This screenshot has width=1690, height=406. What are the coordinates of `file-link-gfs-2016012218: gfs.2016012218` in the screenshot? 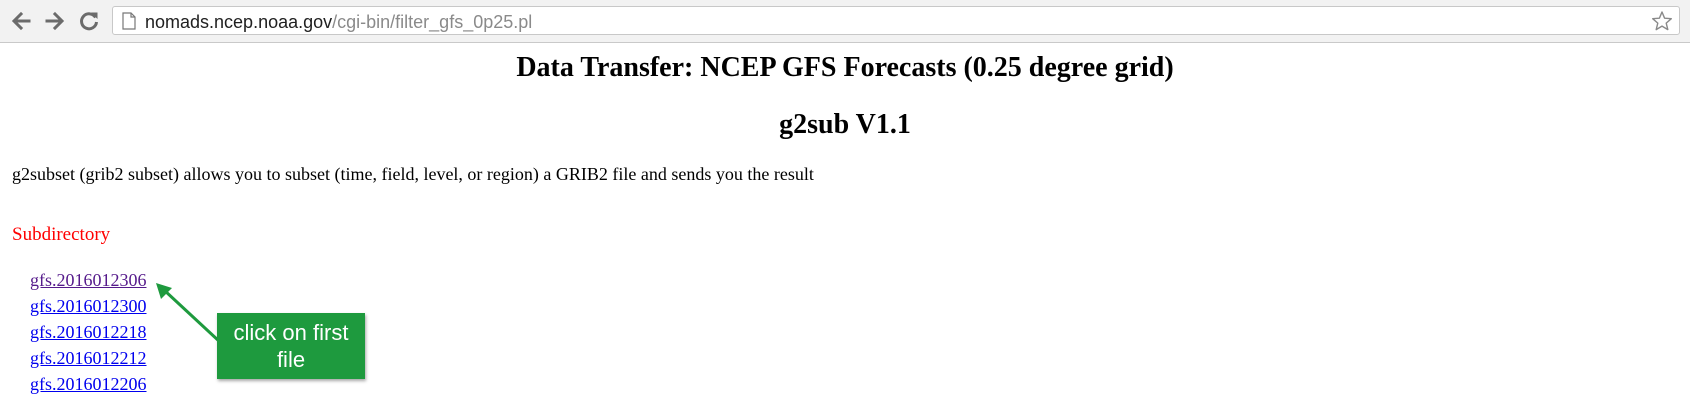 It's located at (88, 332).